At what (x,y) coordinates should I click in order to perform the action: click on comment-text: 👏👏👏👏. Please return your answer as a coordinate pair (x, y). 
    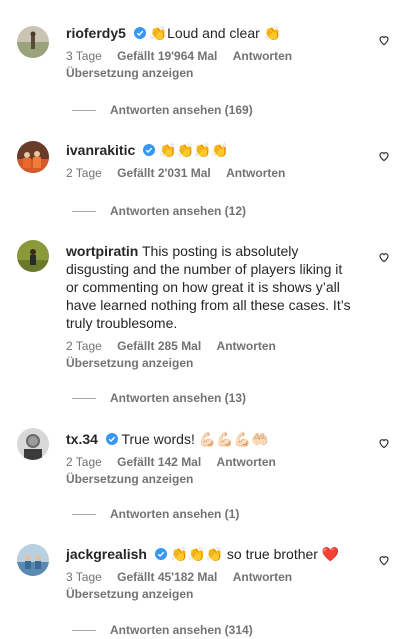
    Looking at the image, I should click on (194, 150).